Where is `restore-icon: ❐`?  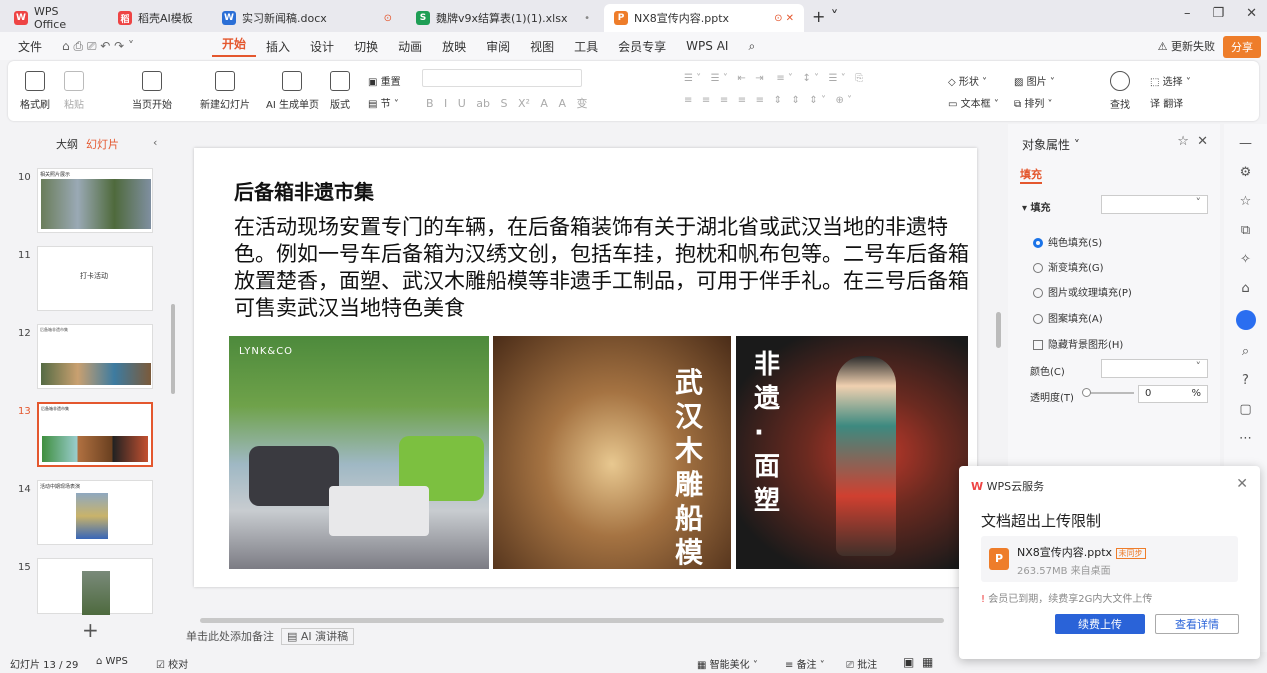 restore-icon: ❐ is located at coordinates (1218, 13).